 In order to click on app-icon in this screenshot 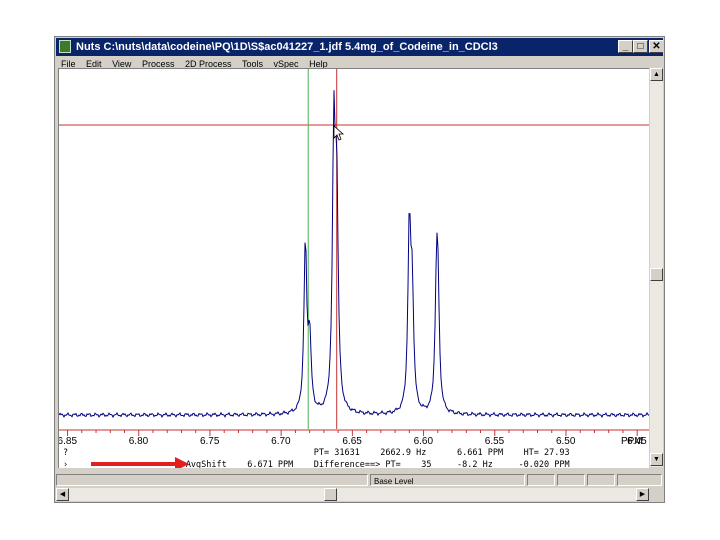, I will do `click(65, 46)`.